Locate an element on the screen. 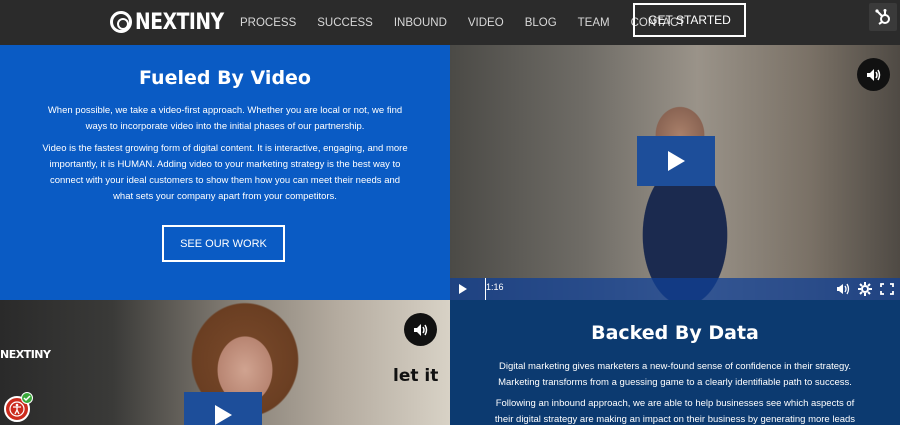 The width and height of the screenshot is (900, 425). video-player-2: NEXTINY is located at coordinates (225, 362).